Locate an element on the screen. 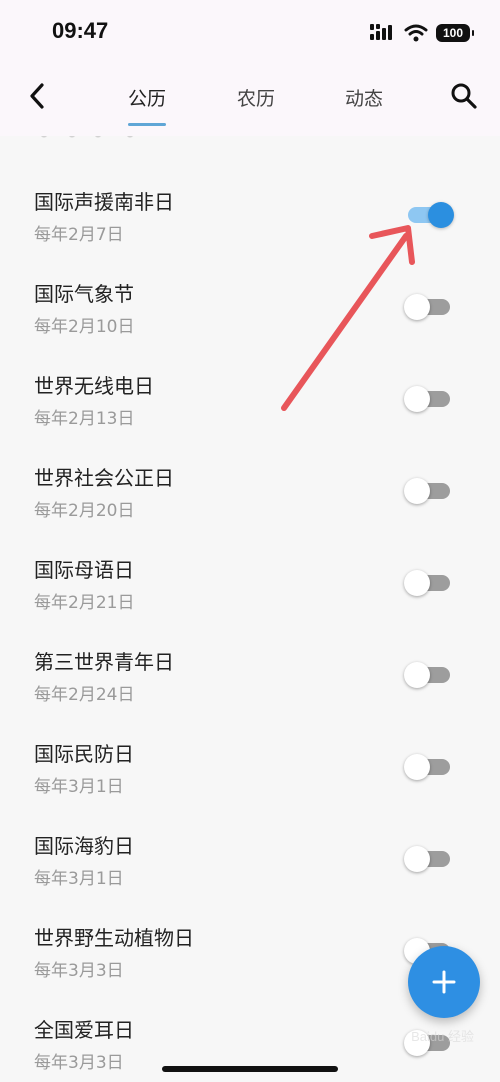  holiday-title: 世界社会公正日 is located at coordinates (104, 478).